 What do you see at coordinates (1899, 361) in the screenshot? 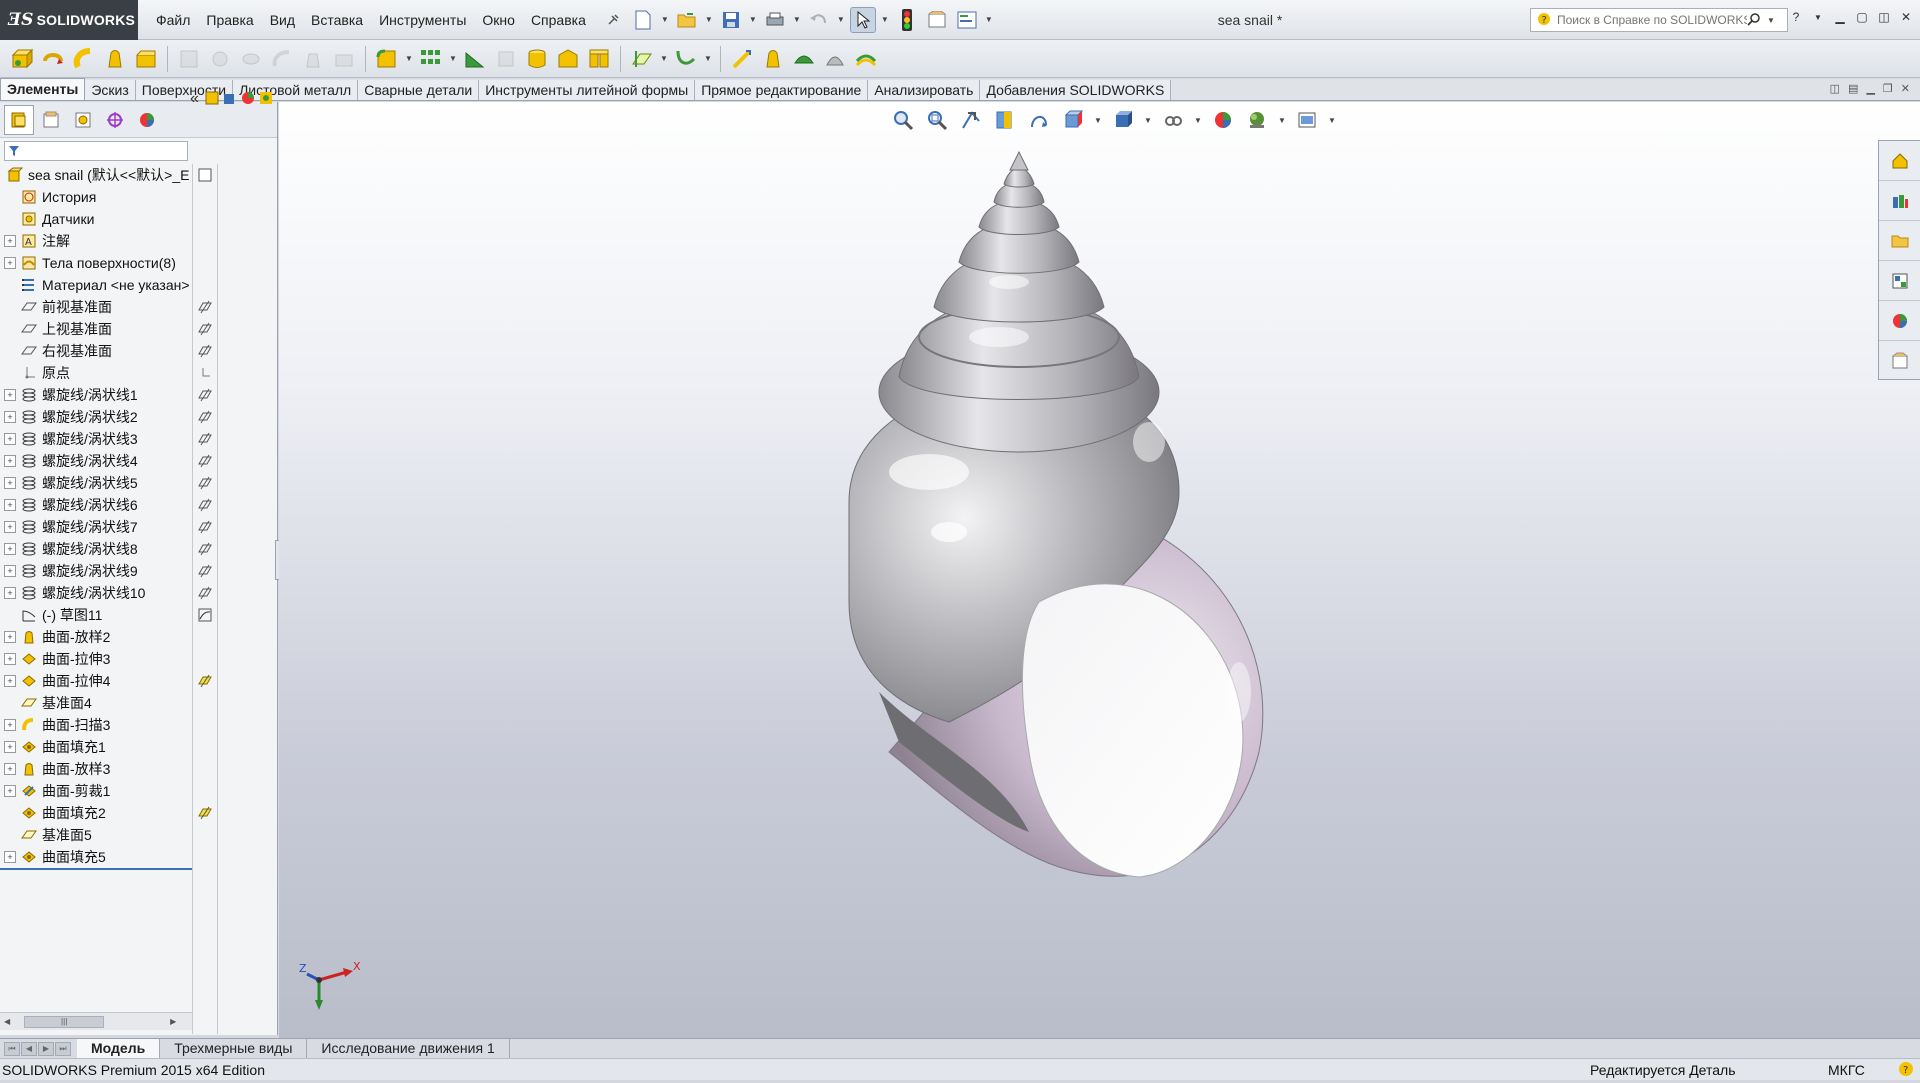
I see `custom-properties-icon` at bounding box center [1899, 361].